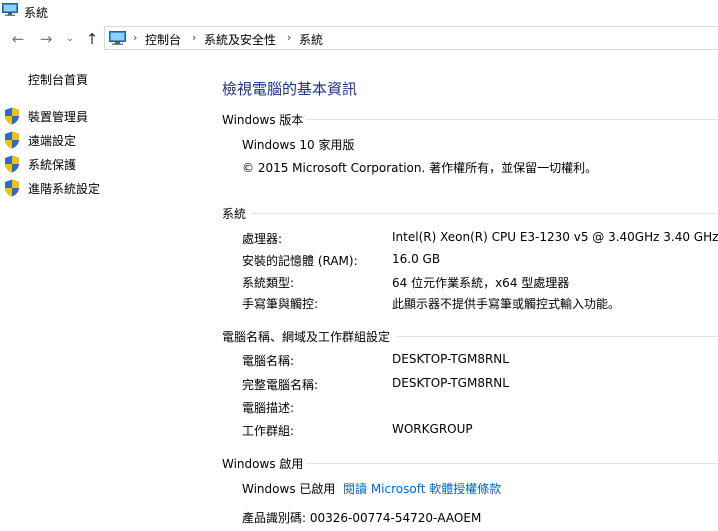 The image size is (718, 531). Describe the element at coordinates (268, 361) in the screenshot. I see `computer-name-label: 電腦名稱:` at that location.